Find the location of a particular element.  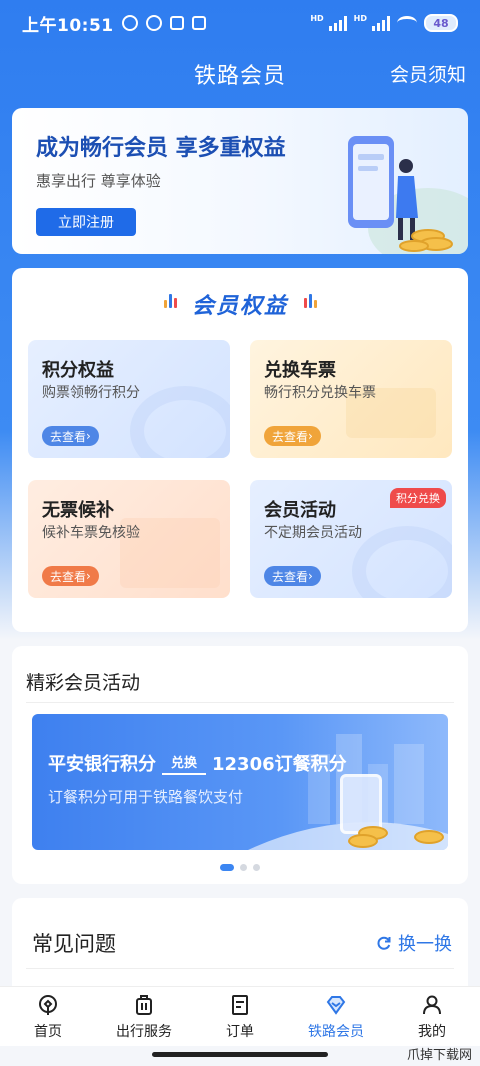

wifi-icon is located at coordinates (407, 23).